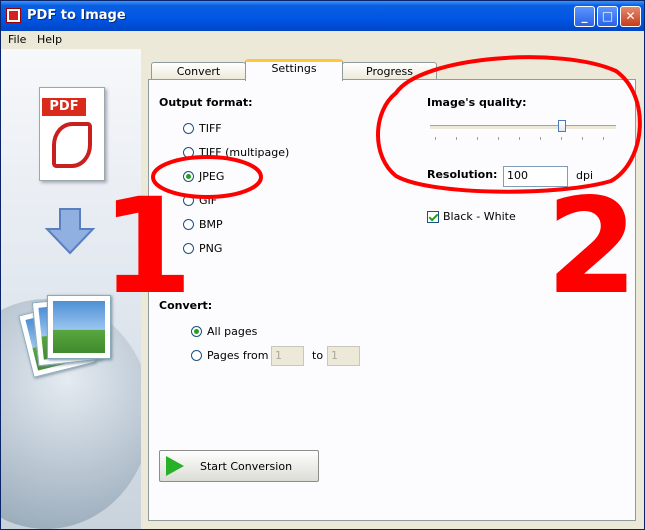  I want to click on app-icon, so click(13, 15).